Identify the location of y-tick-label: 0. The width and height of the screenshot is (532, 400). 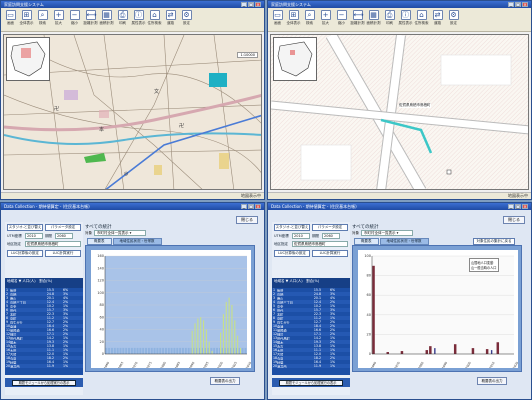
(370, 354).